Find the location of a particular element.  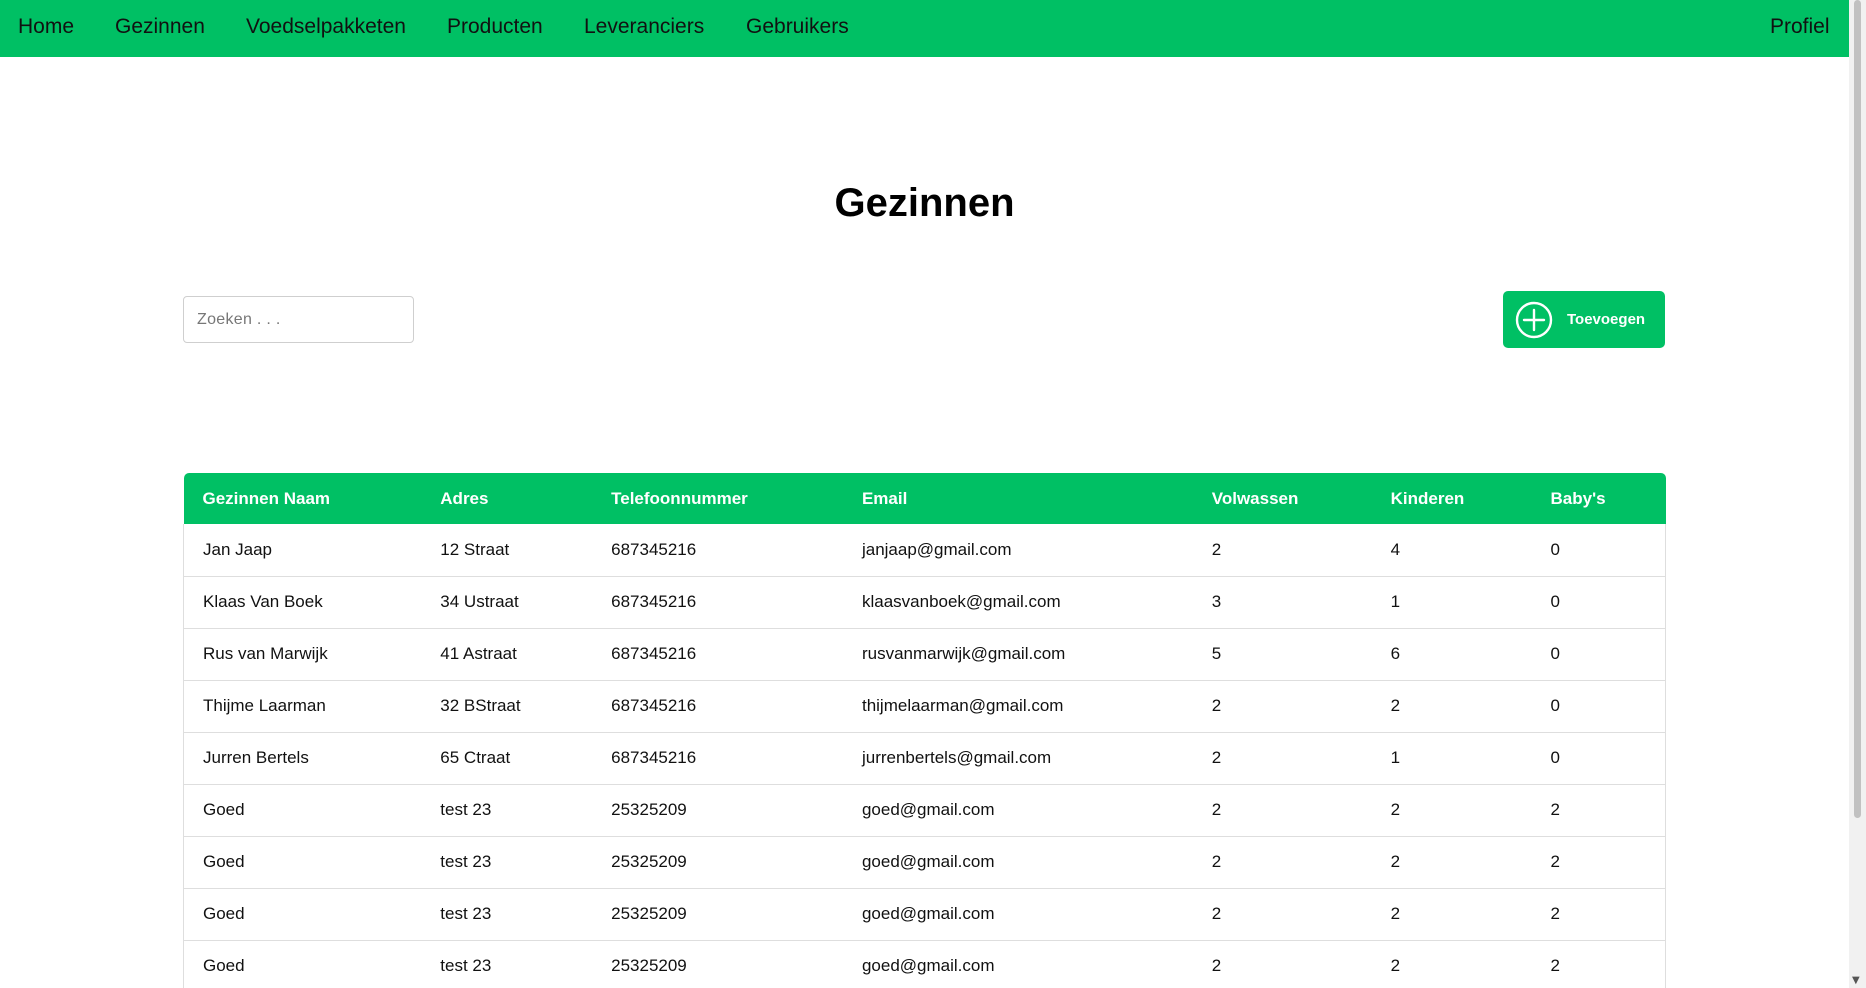

cell-email: thijmelaarman@gmail.com is located at coordinates (1017, 706).